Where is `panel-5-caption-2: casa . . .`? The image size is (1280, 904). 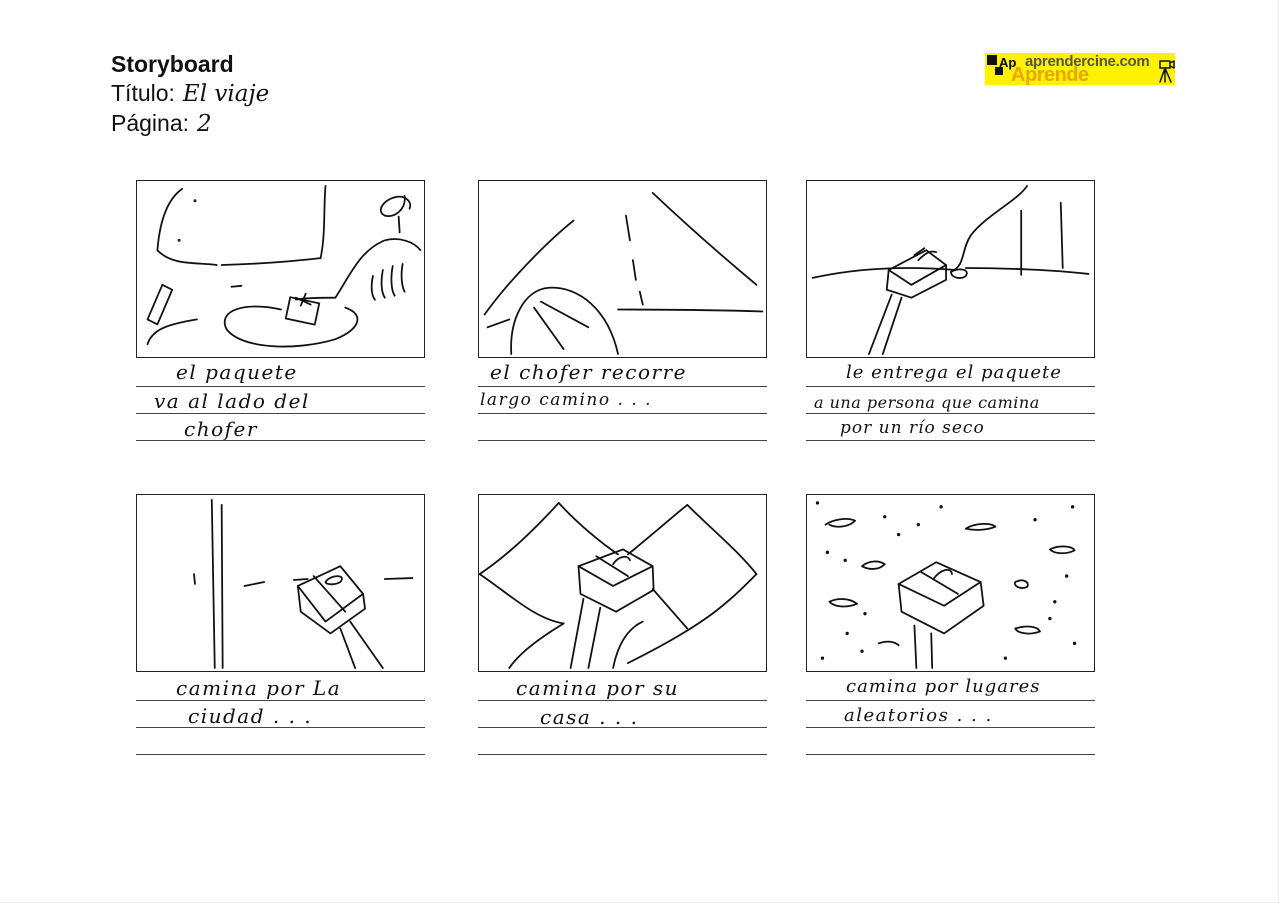 panel-5-caption-2: casa . . . is located at coordinates (589, 717).